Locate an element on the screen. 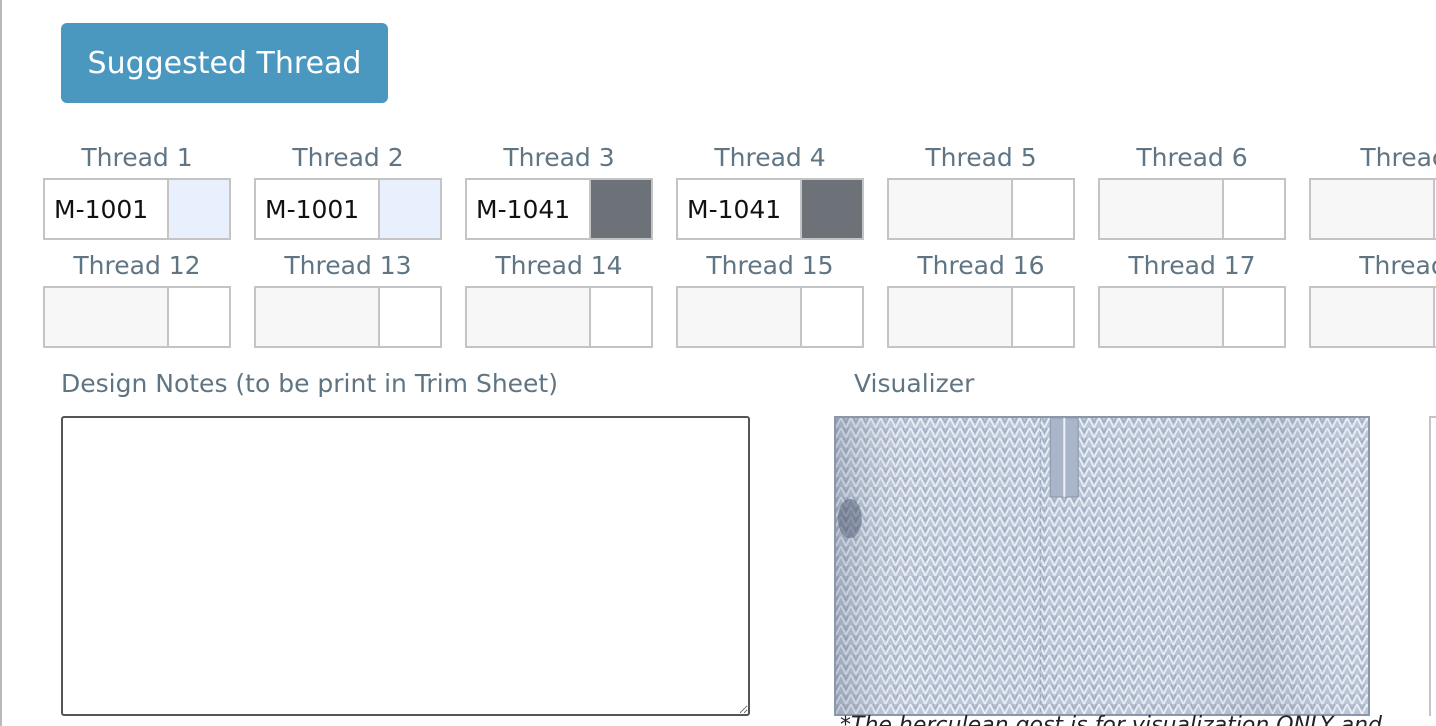 The width and height of the screenshot is (1436, 726). thread-slot: Thread 3 is located at coordinates (559, 190).